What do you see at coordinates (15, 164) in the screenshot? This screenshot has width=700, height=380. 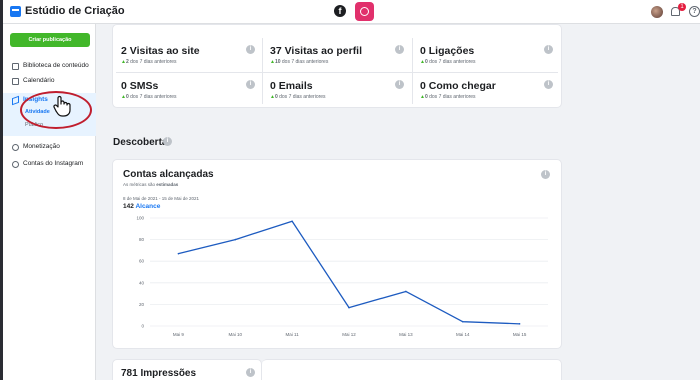 I see `instagram-accounts-icon` at bounding box center [15, 164].